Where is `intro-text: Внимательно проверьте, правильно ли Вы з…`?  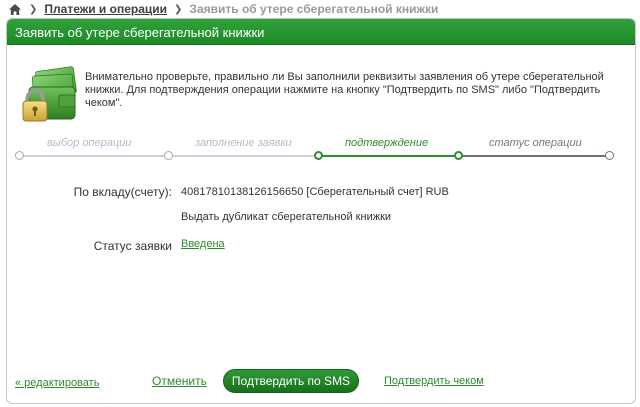 intro-text: Внимательно проверьте, правильно ли Вы з… is located at coordinates (344, 90).